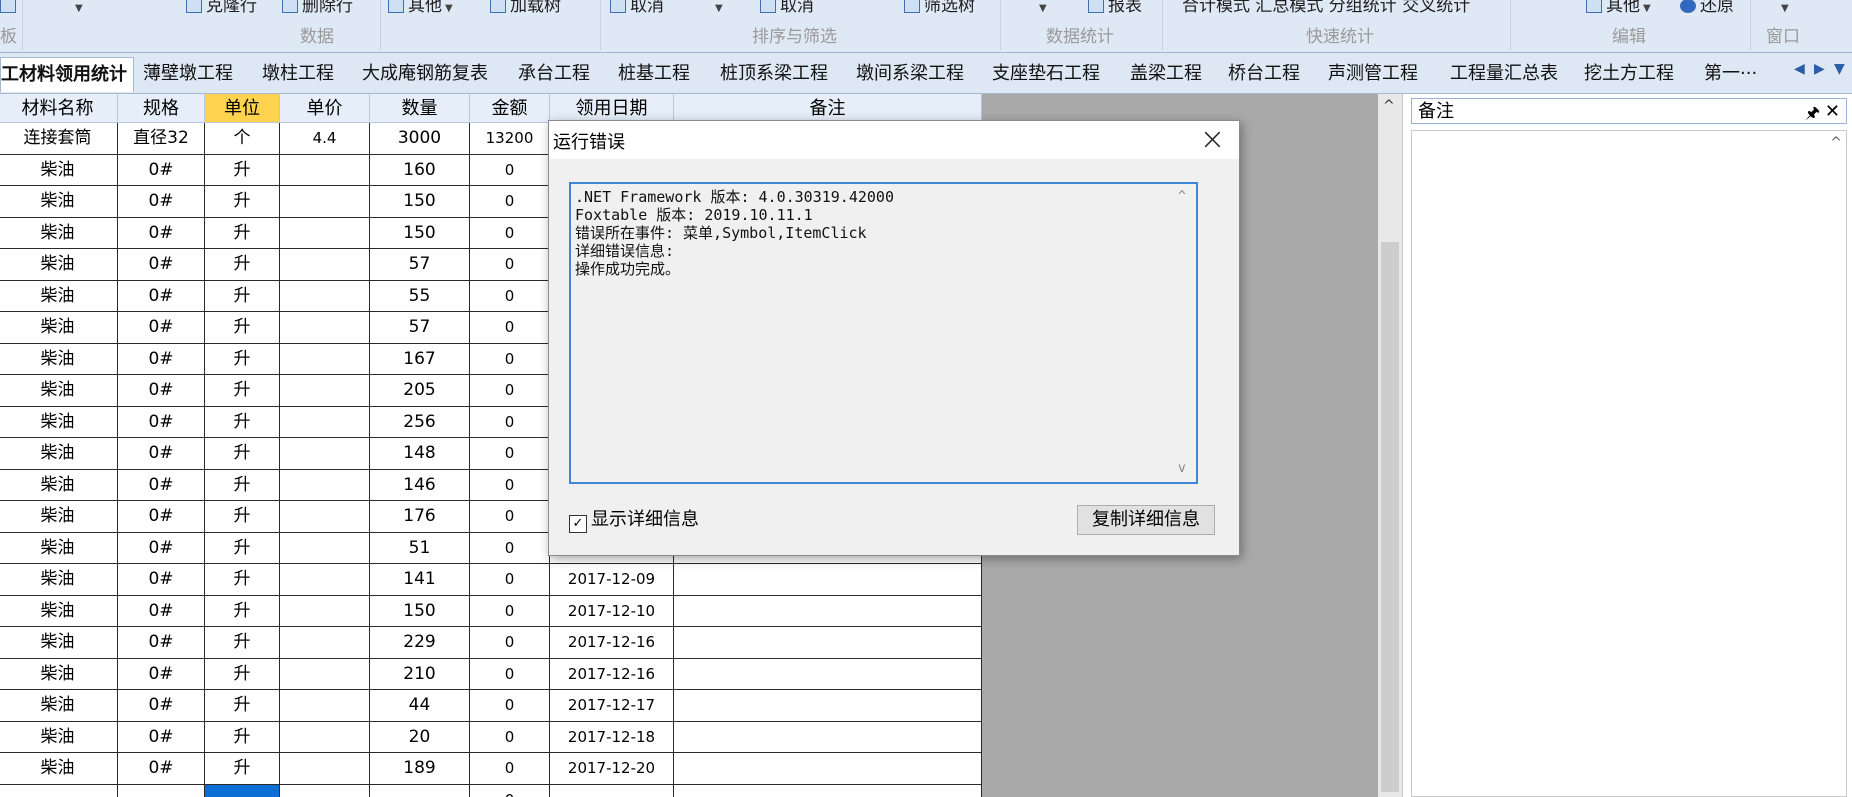  I want to click on ribbon-button: 克隆行, so click(221, 9).